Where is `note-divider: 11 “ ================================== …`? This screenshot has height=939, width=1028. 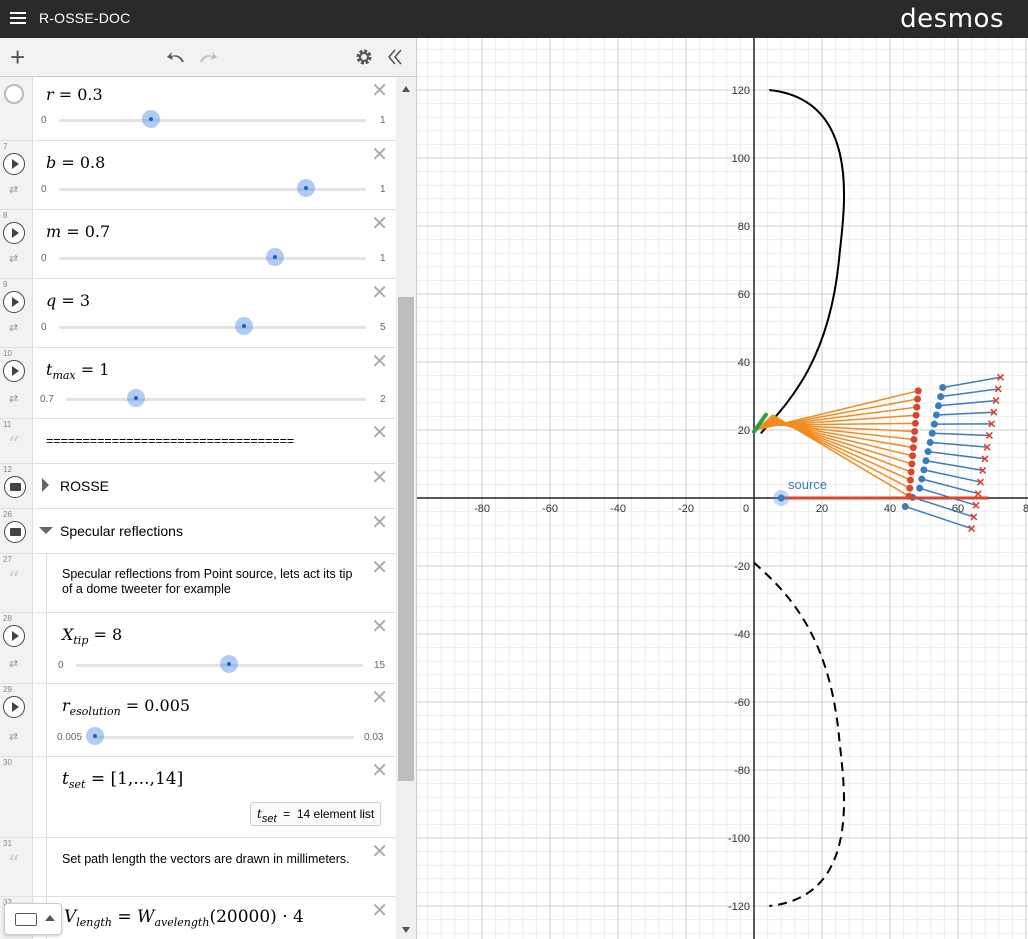
note-divider: 11 “ ================================== … is located at coordinates (198, 441).